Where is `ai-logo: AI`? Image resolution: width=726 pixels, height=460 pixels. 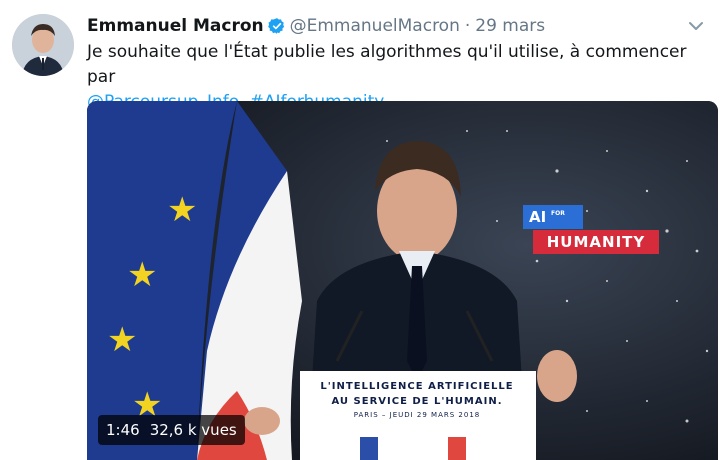 ai-logo: AI is located at coordinates (553, 217).